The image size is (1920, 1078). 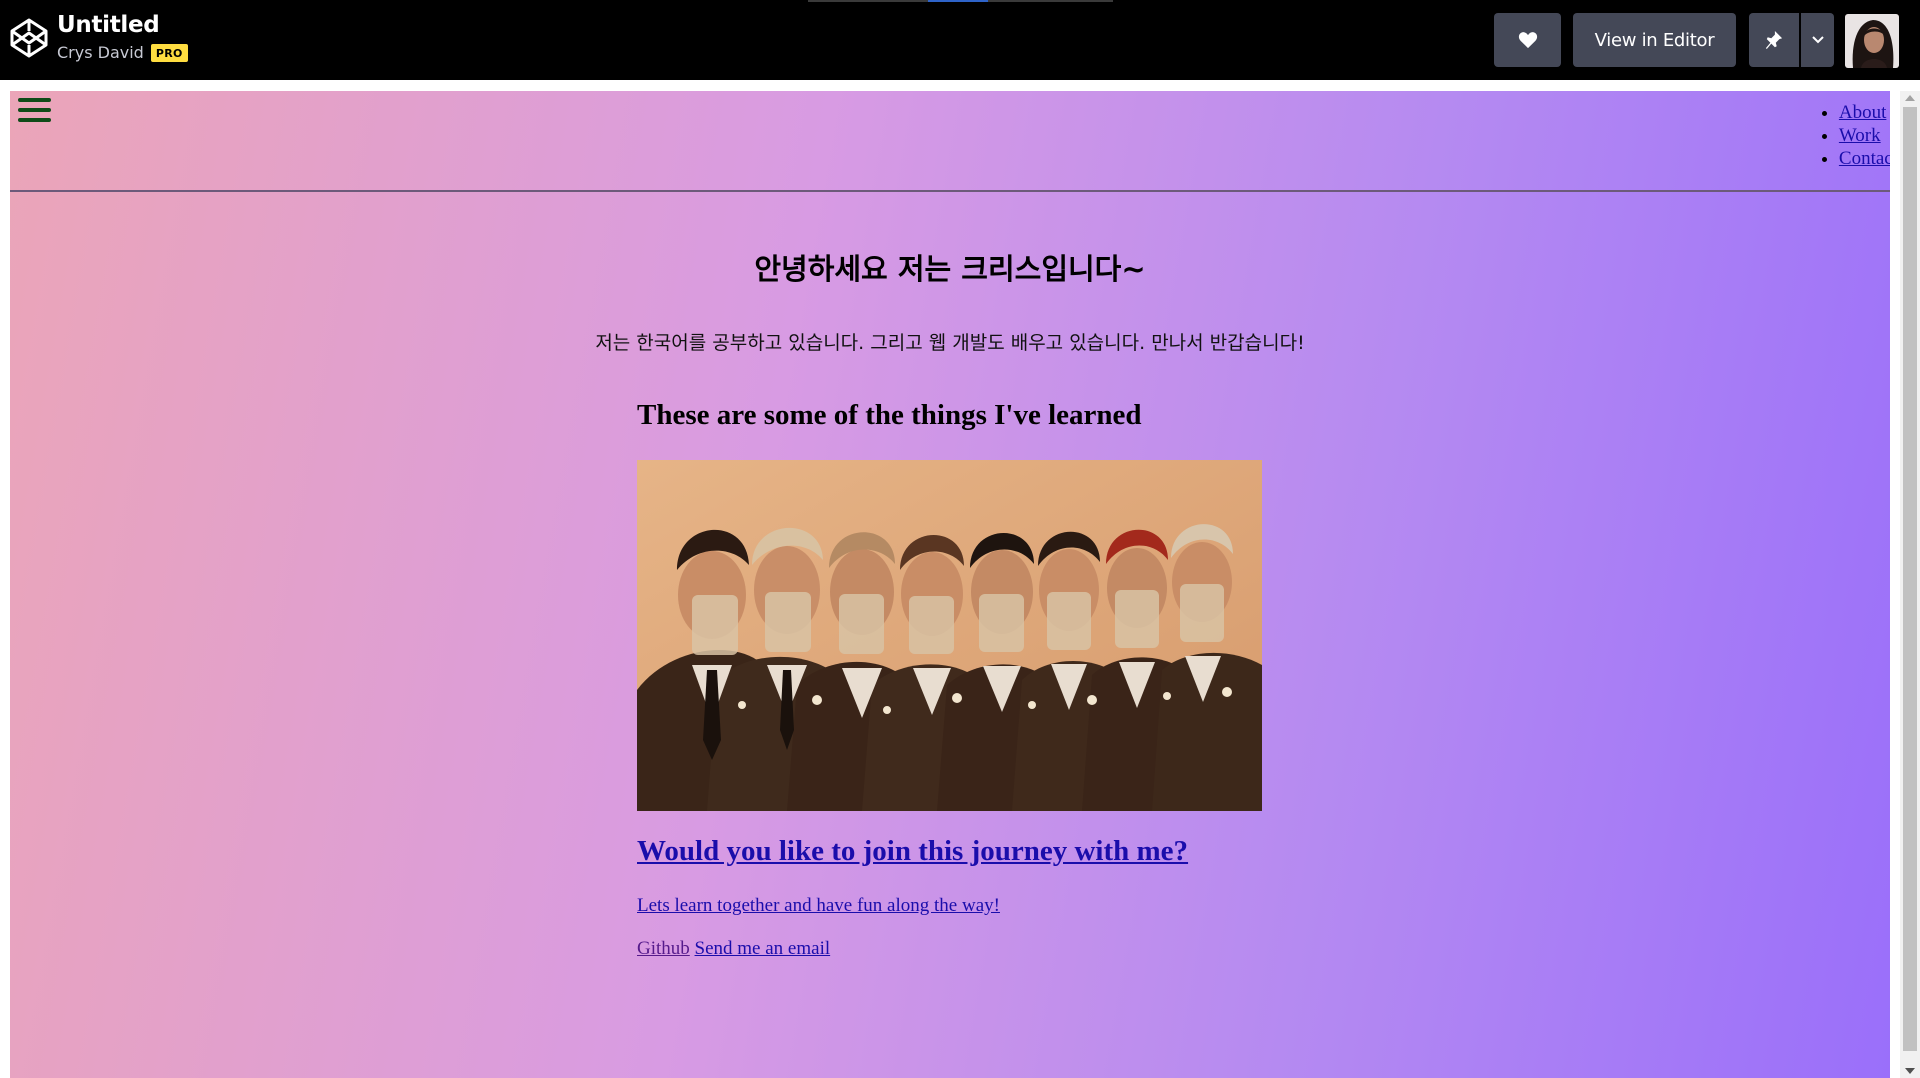 I want to click on site-nav: About Work Contact, so click(x=1852, y=135).